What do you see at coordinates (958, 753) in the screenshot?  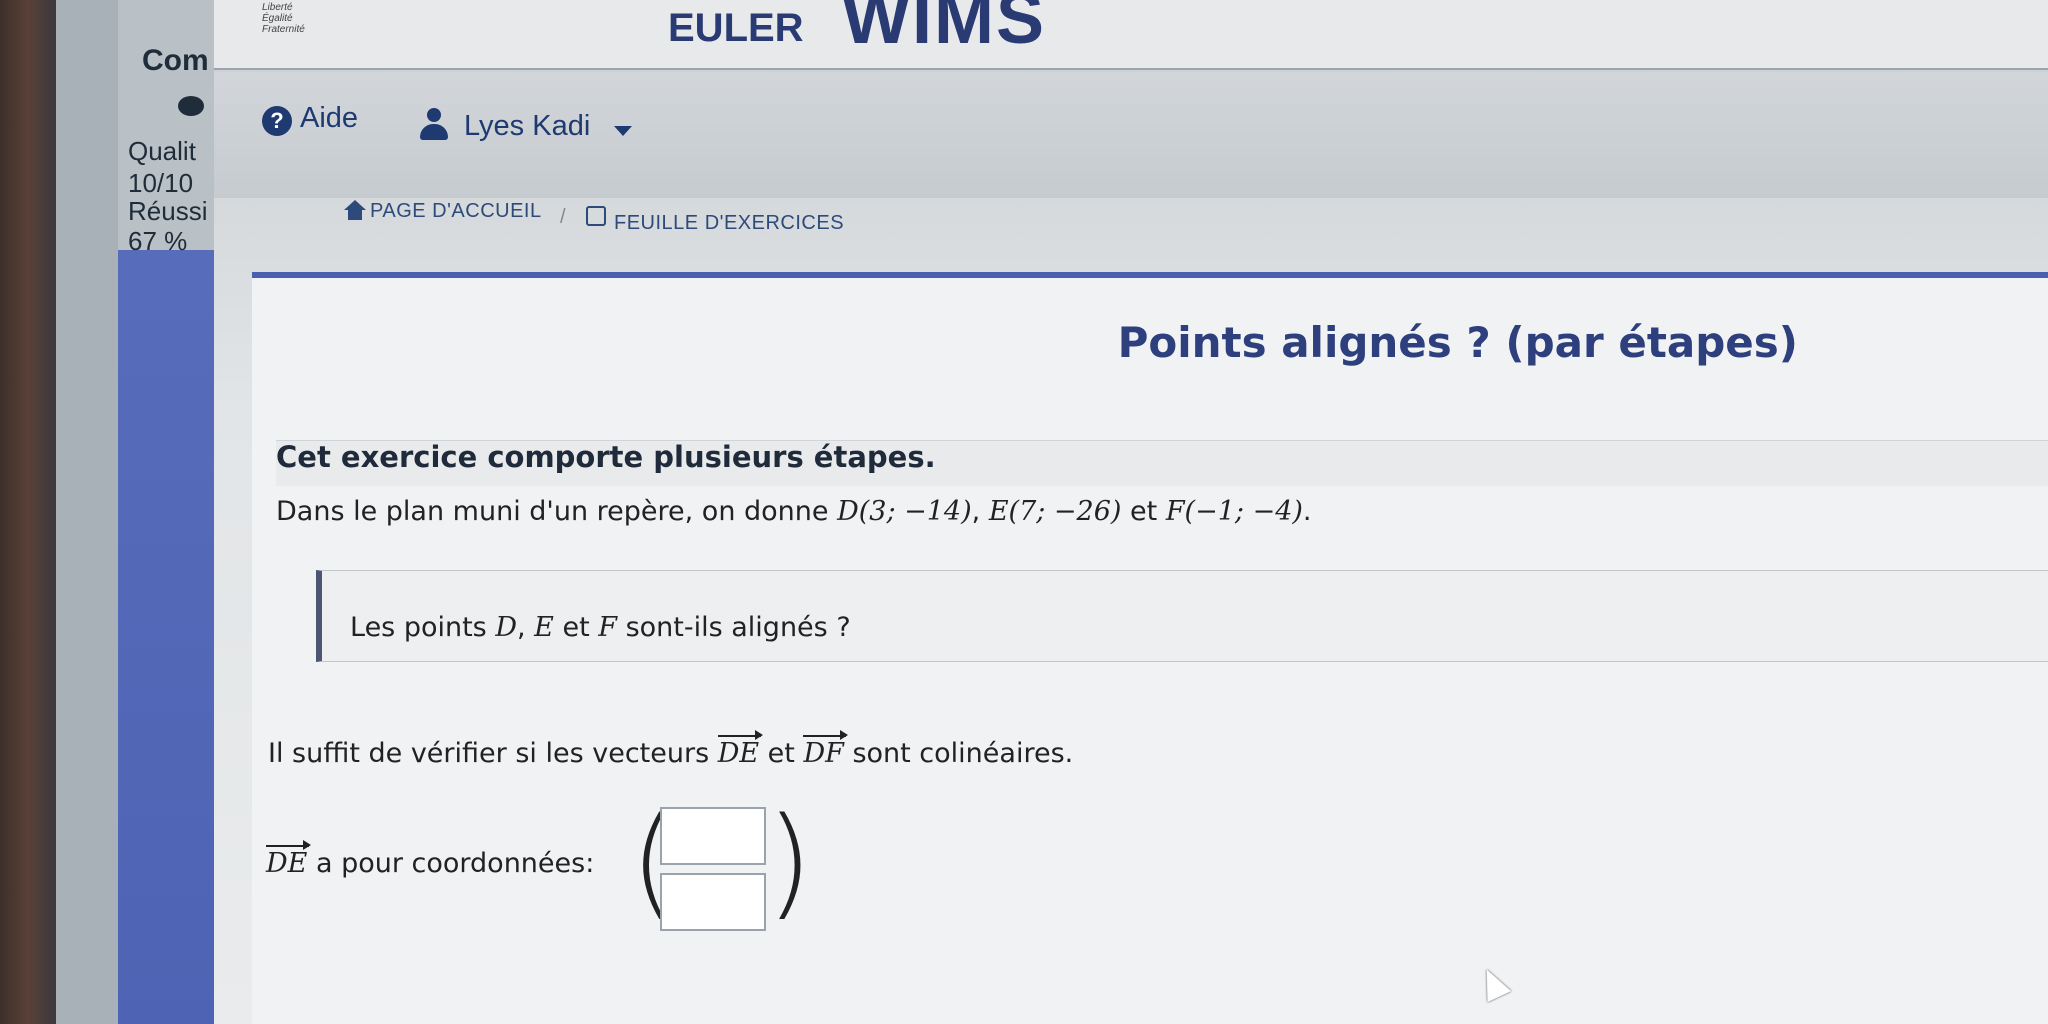 I see `hint-suffix: sont colinéaires.` at bounding box center [958, 753].